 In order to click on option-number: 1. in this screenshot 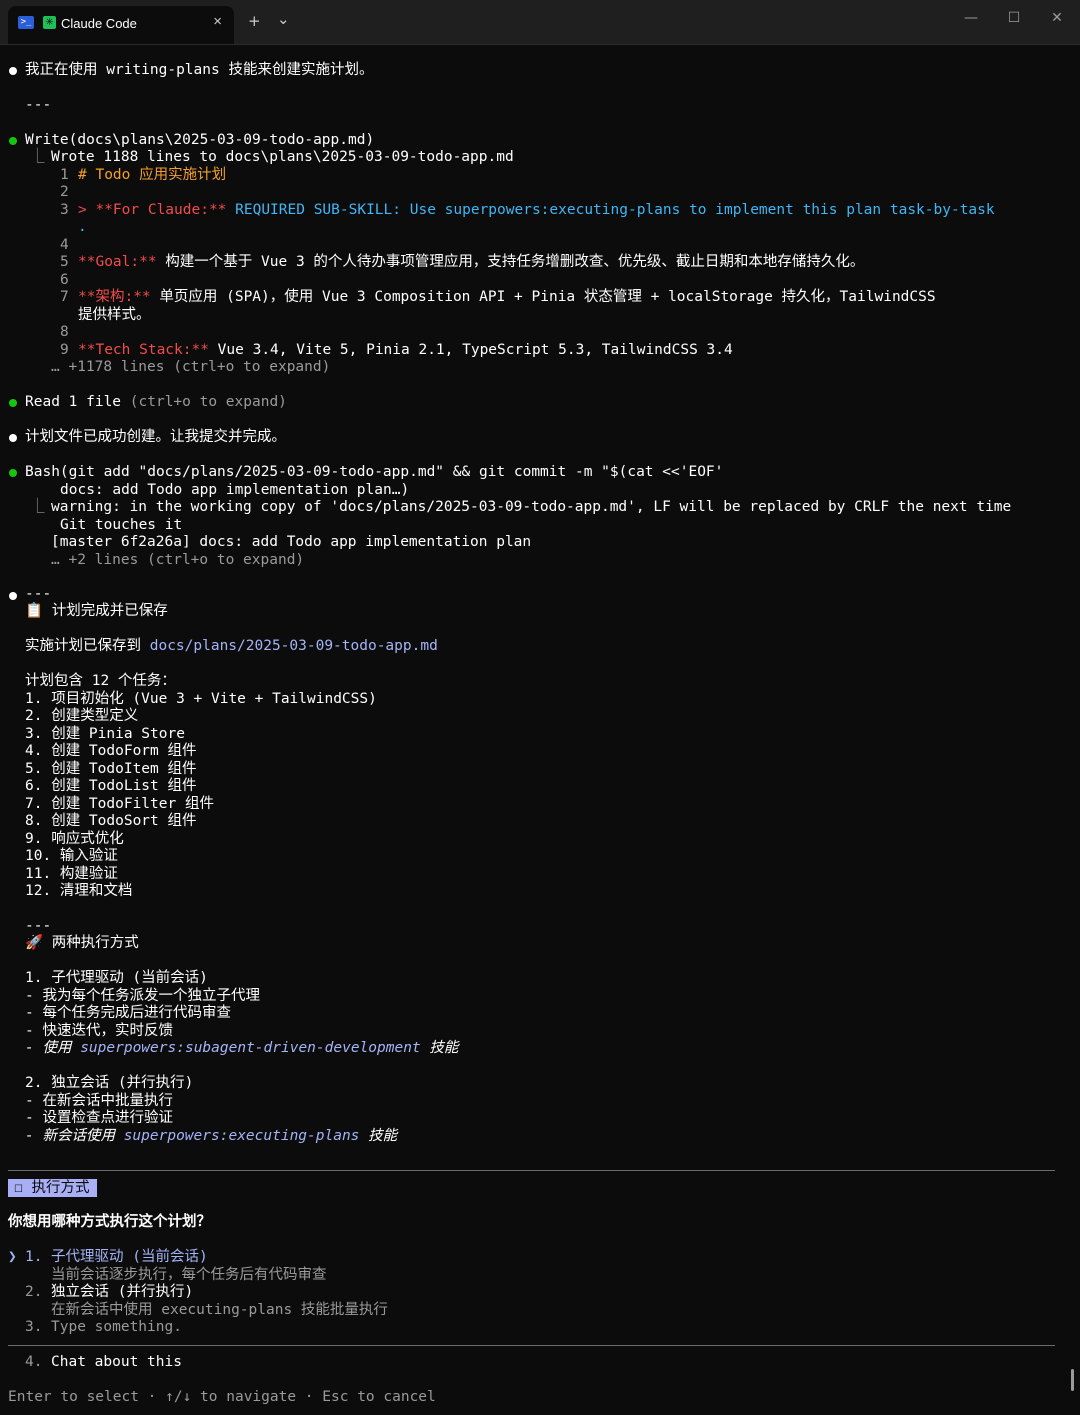, I will do `click(34, 1257)`.